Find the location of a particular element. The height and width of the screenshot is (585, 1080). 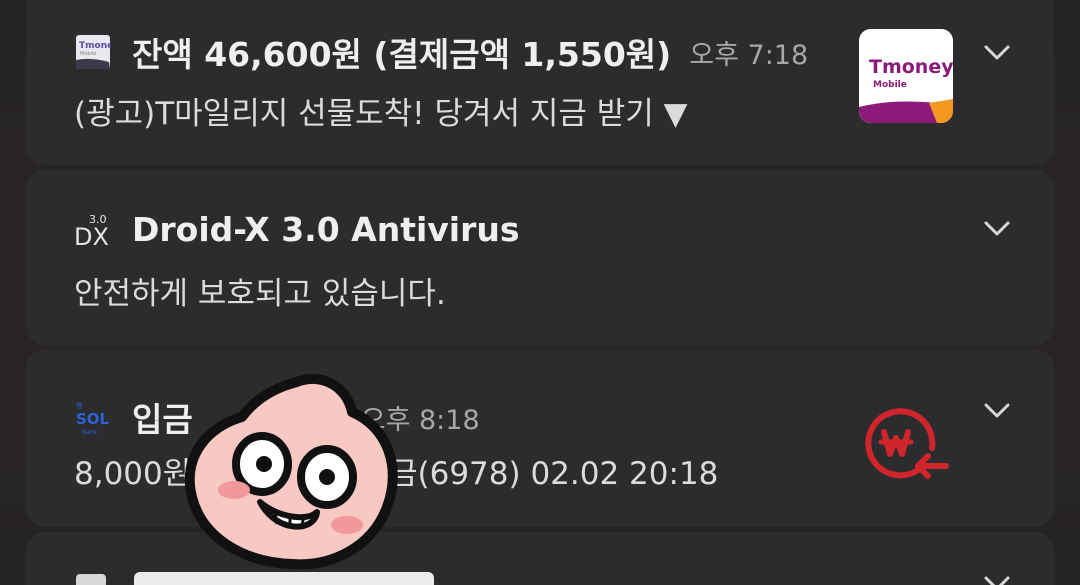

notification-time: 오후 7:18 is located at coordinates (749, 55).